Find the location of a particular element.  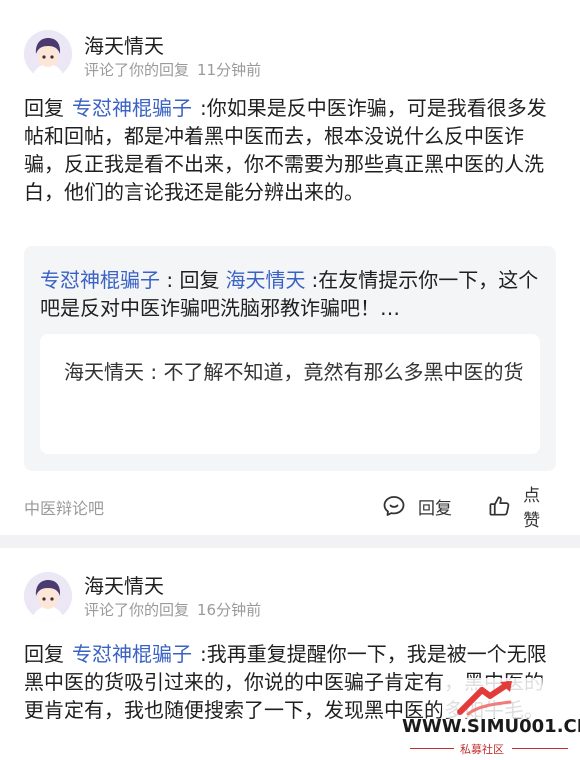

original-comment-text: 海天情天 : 不了解不知道，竟然有那么多黑中医的货 is located at coordinates (294, 372).